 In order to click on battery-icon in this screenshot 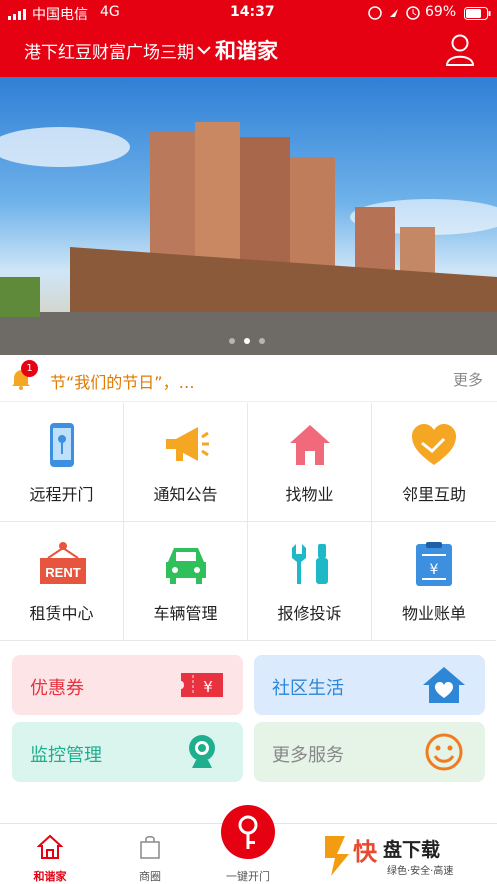, I will do `click(478, 15)`.